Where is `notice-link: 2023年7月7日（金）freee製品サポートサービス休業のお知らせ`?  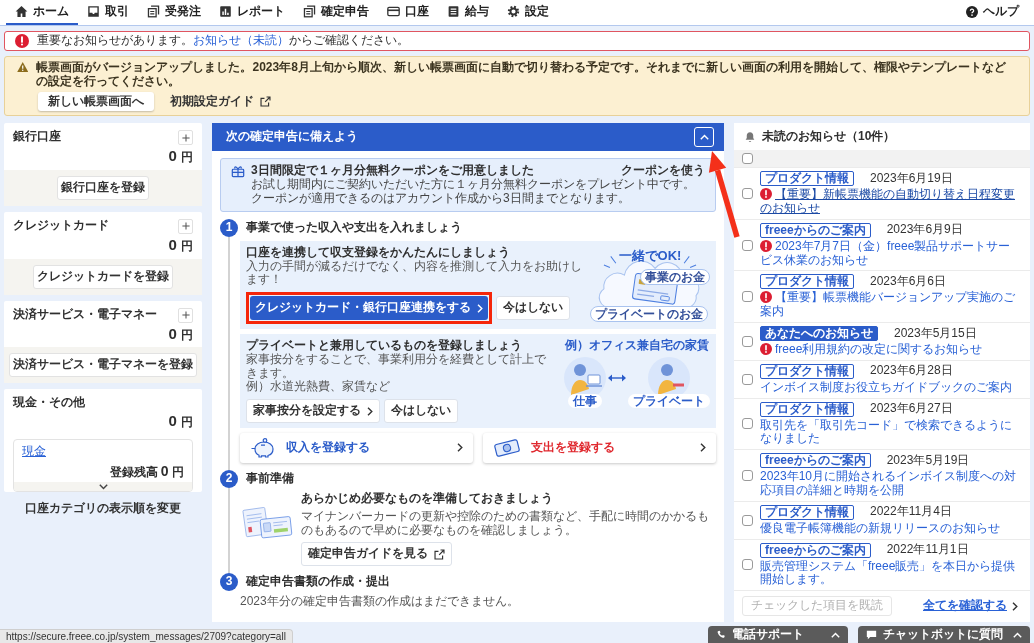 notice-link: 2023年7月7日（金）freee製品サポートサービス休業のお知らせ is located at coordinates (891, 253).